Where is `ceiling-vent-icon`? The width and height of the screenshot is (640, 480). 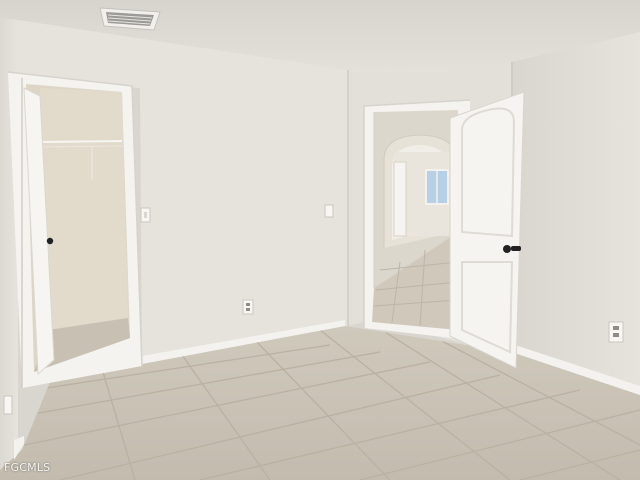 ceiling-vent-icon is located at coordinates (130, 19).